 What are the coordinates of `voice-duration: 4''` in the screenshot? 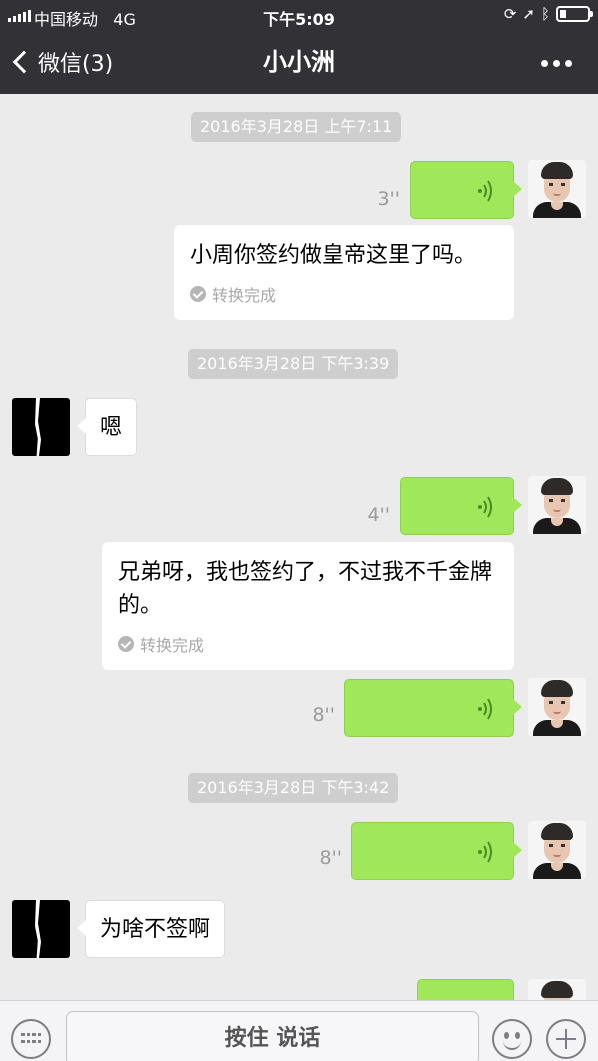 It's located at (378, 515).